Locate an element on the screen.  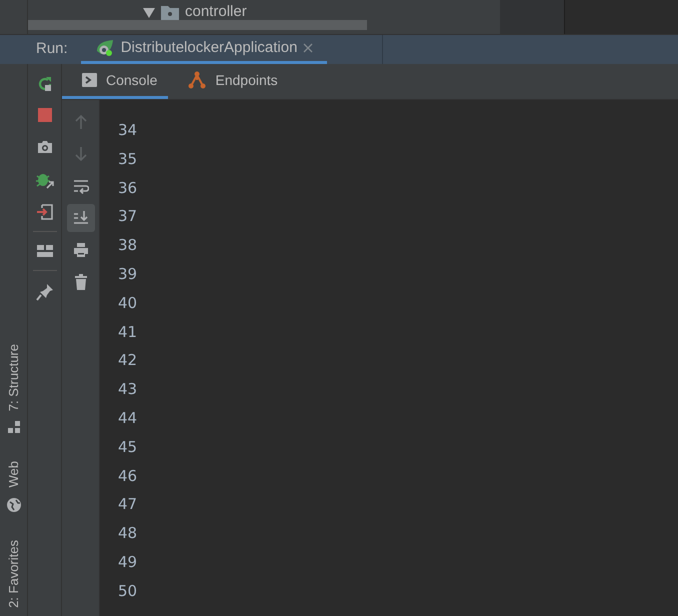
console-line: 45 is located at coordinates (128, 447).